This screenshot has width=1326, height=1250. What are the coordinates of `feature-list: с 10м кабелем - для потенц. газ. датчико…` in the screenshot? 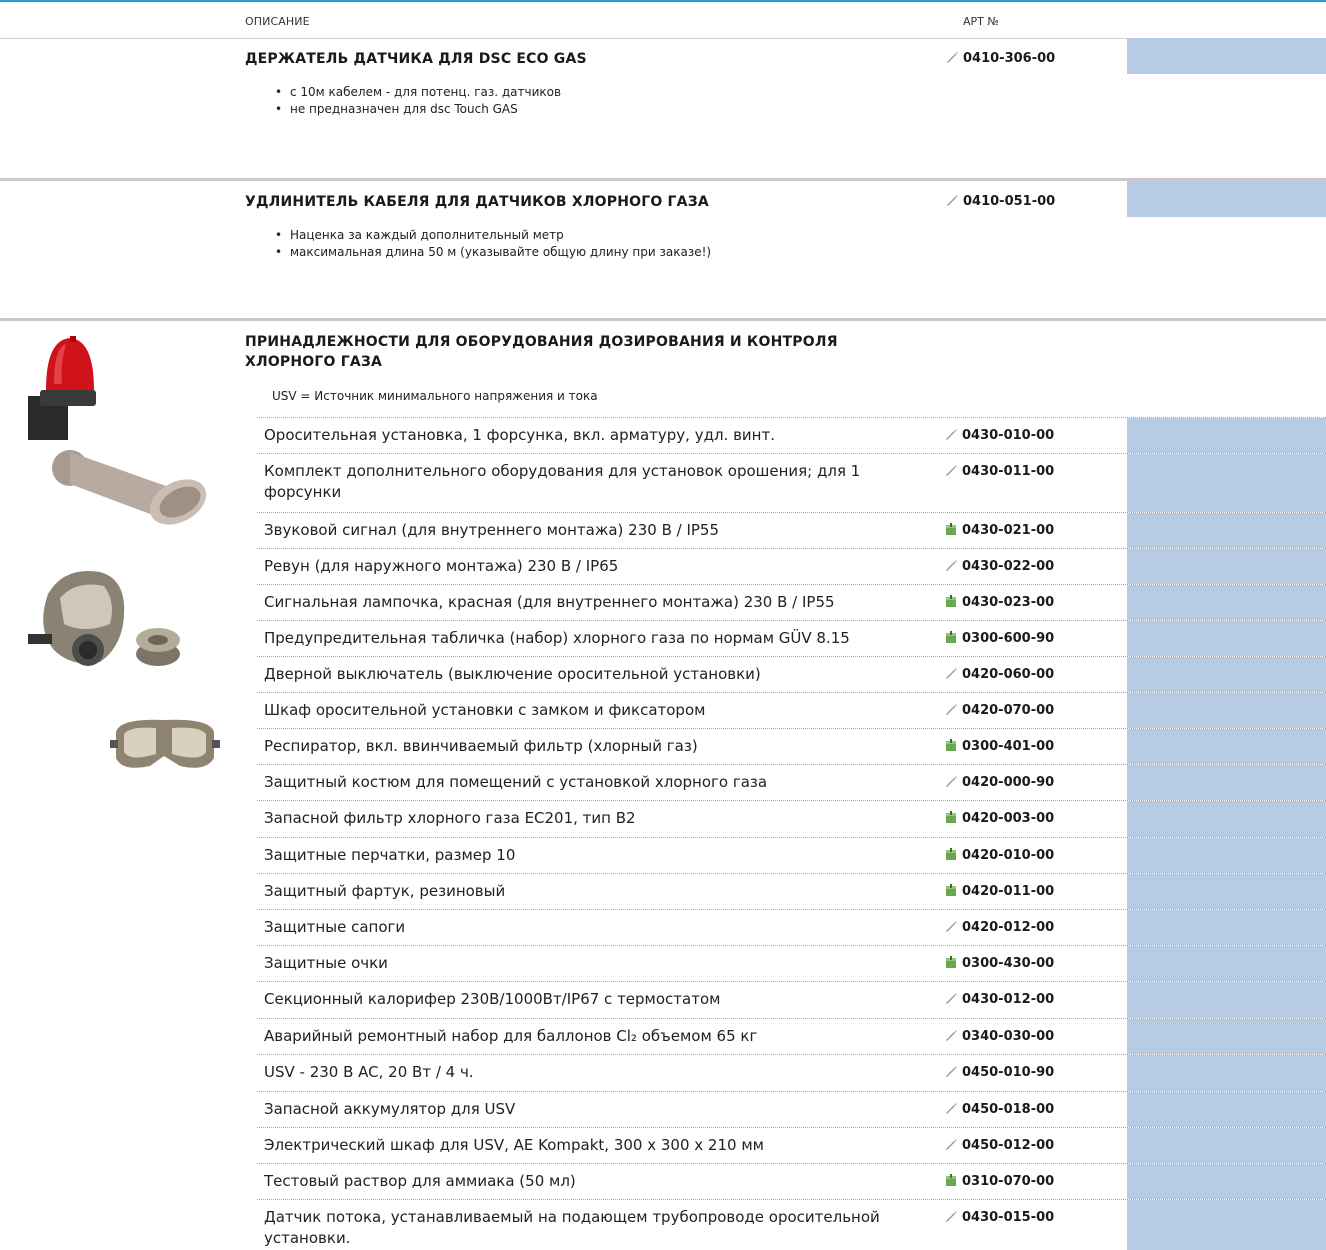 It's located at (418, 101).